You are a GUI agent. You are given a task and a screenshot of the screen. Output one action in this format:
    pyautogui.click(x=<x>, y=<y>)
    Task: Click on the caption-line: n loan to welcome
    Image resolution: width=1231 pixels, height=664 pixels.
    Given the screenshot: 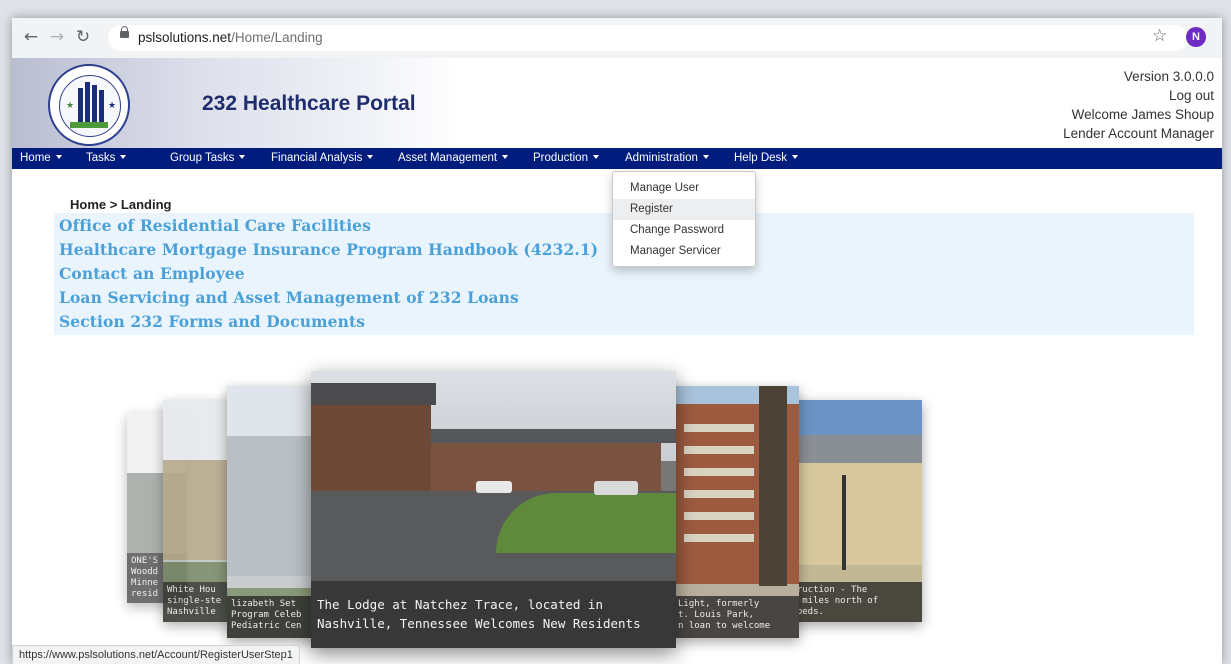 What is the action you would take?
    pyautogui.click(x=724, y=626)
    